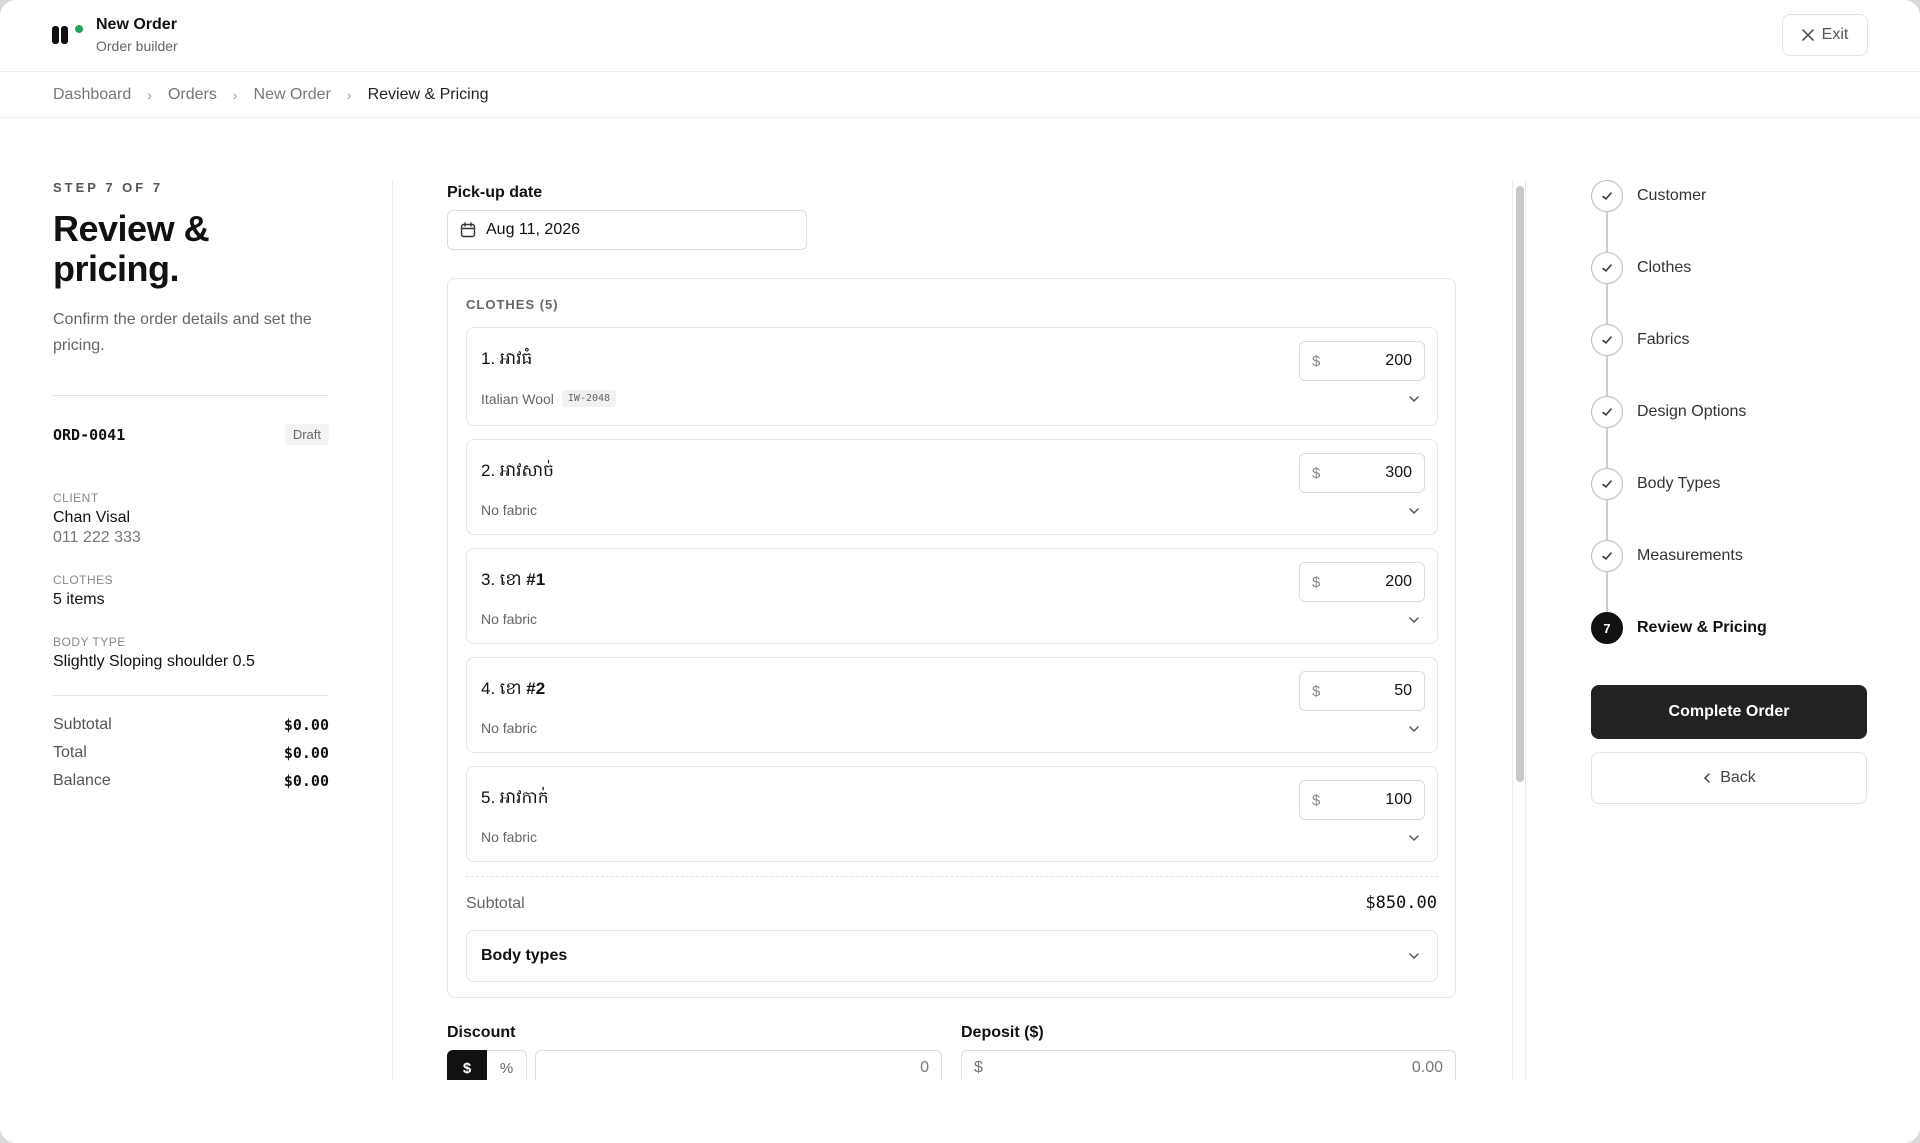 The image size is (1920, 1143). Describe the element at coordinates (495, 903) in the screenshot. I see `clothes-subtotal-label: Subtotal` at that location.